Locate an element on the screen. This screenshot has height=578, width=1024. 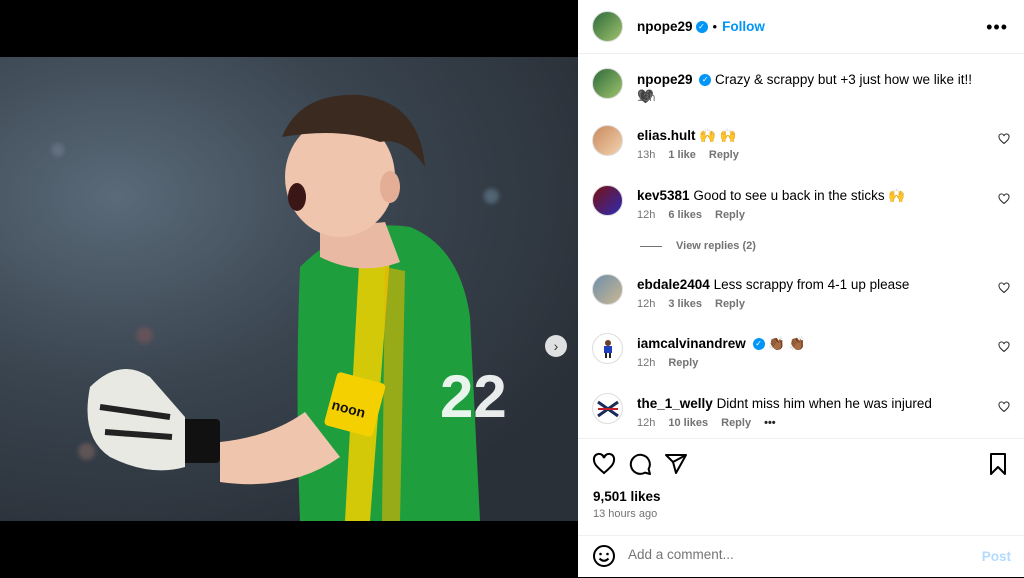
comment-likes: 6 likes is located at coordinates (685, 215).